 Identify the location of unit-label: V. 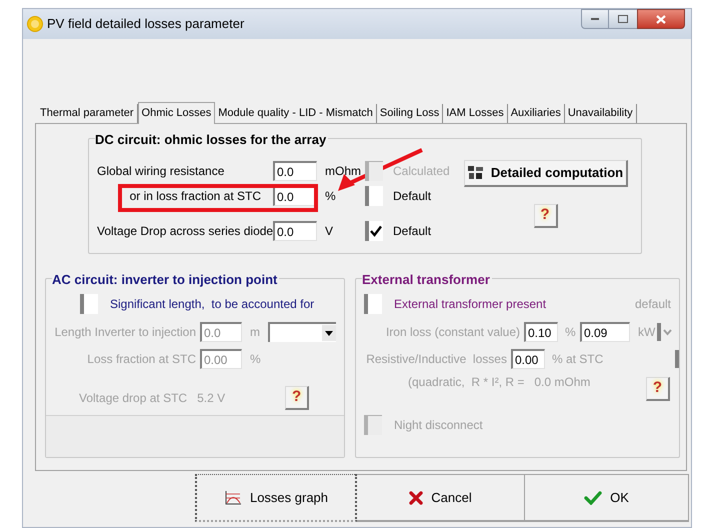
(329, 231).